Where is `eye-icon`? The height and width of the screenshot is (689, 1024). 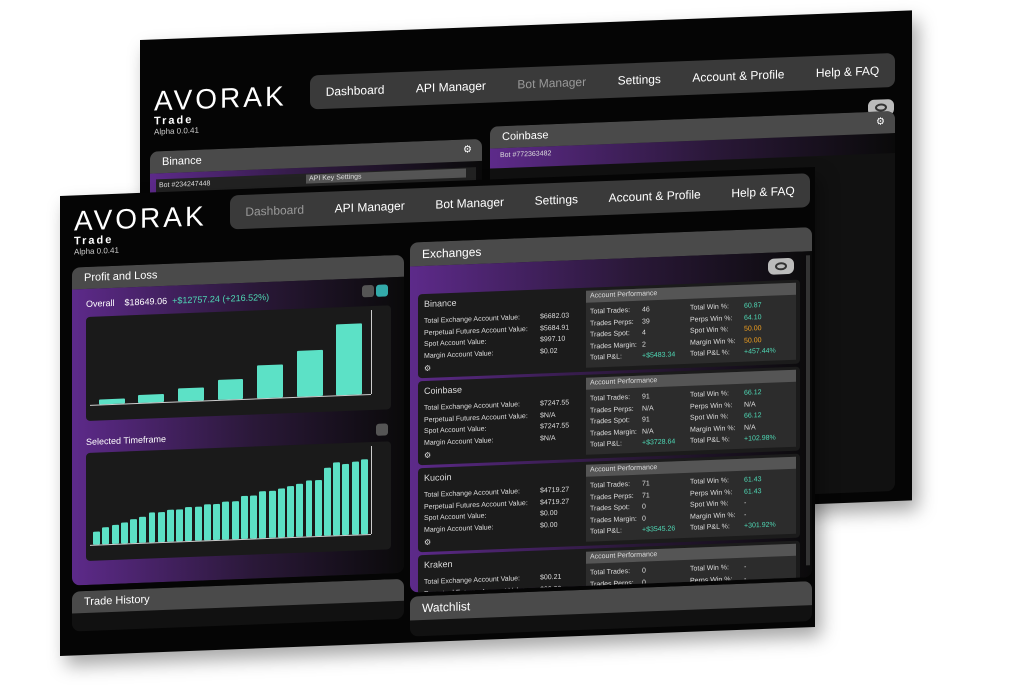
eye-icon is located at coordinates (781, 266).